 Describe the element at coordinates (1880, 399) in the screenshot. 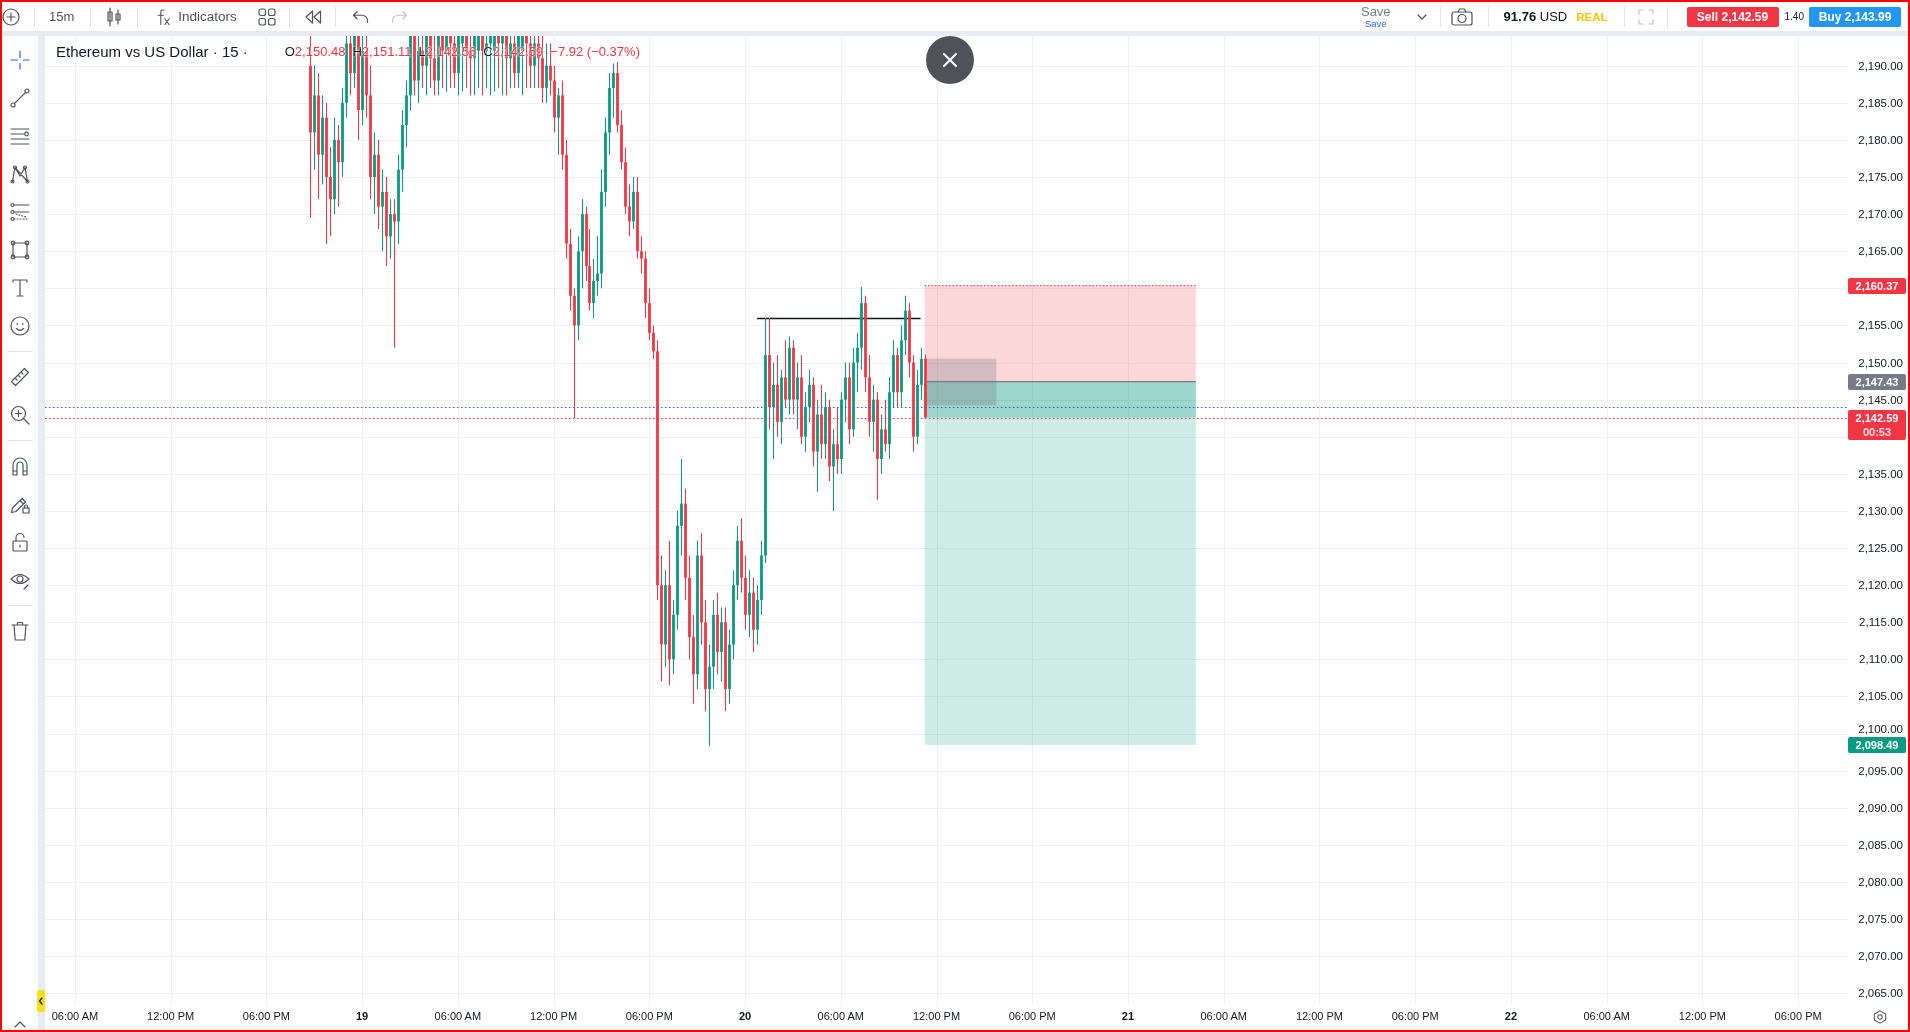

I see `price-label: 2,145.00` at that location.